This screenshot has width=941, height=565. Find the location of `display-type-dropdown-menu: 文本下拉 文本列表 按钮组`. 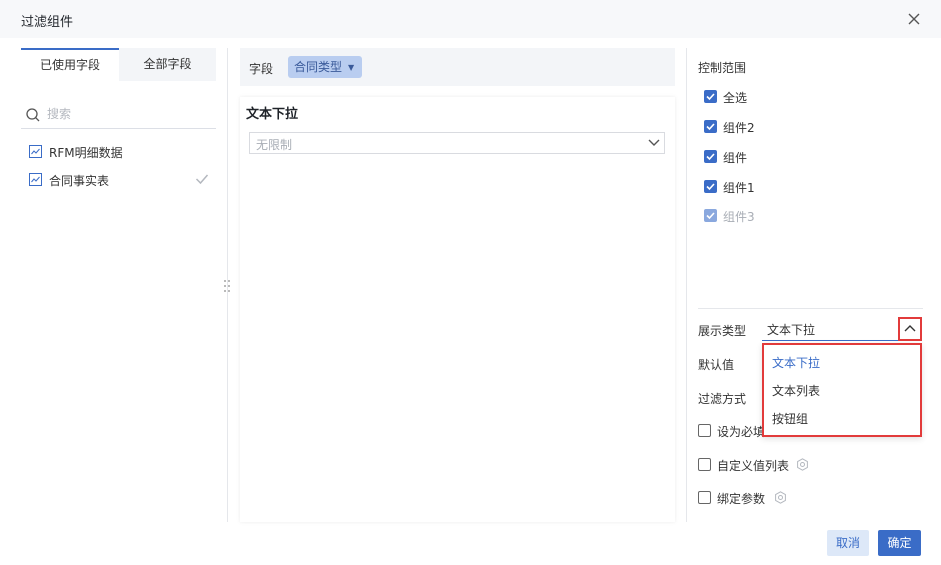

display-type-dropdown-menu: 文本下拉 文本列表 按钮组 is located at coordinates (842, 390).